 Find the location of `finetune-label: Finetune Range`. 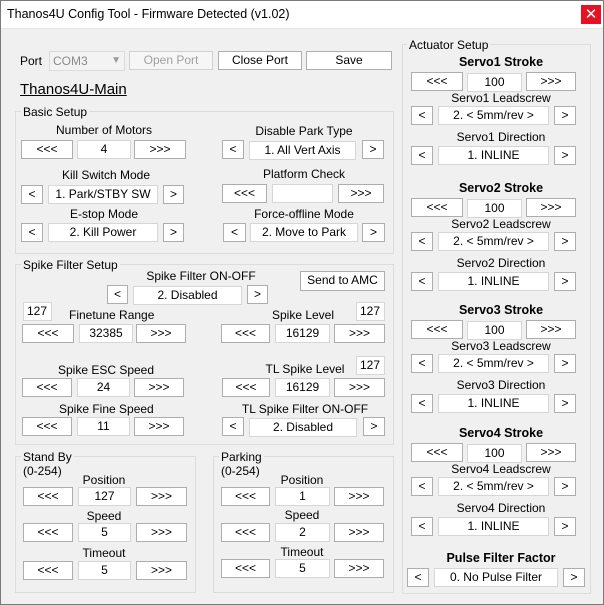

finetune-label: Finetune Range is located at coordinates (112, 315).